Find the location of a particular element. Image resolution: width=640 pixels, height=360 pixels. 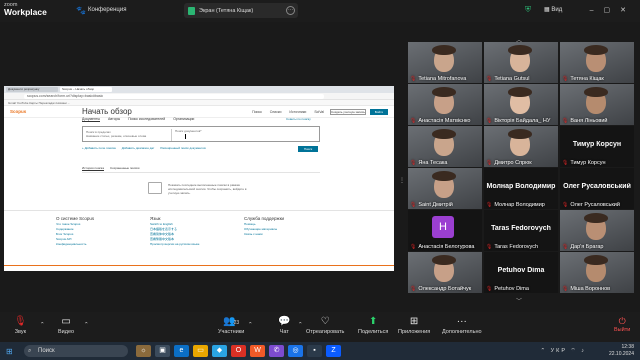

tab-search-history: История поиска is located at coordinates (93, 168).